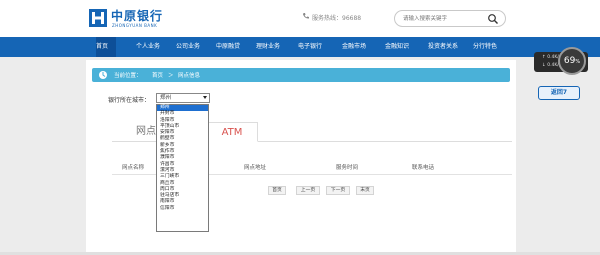 The image size is (600, 255). I want to click on memory-usage-ball: 69%, so click(572, 61).